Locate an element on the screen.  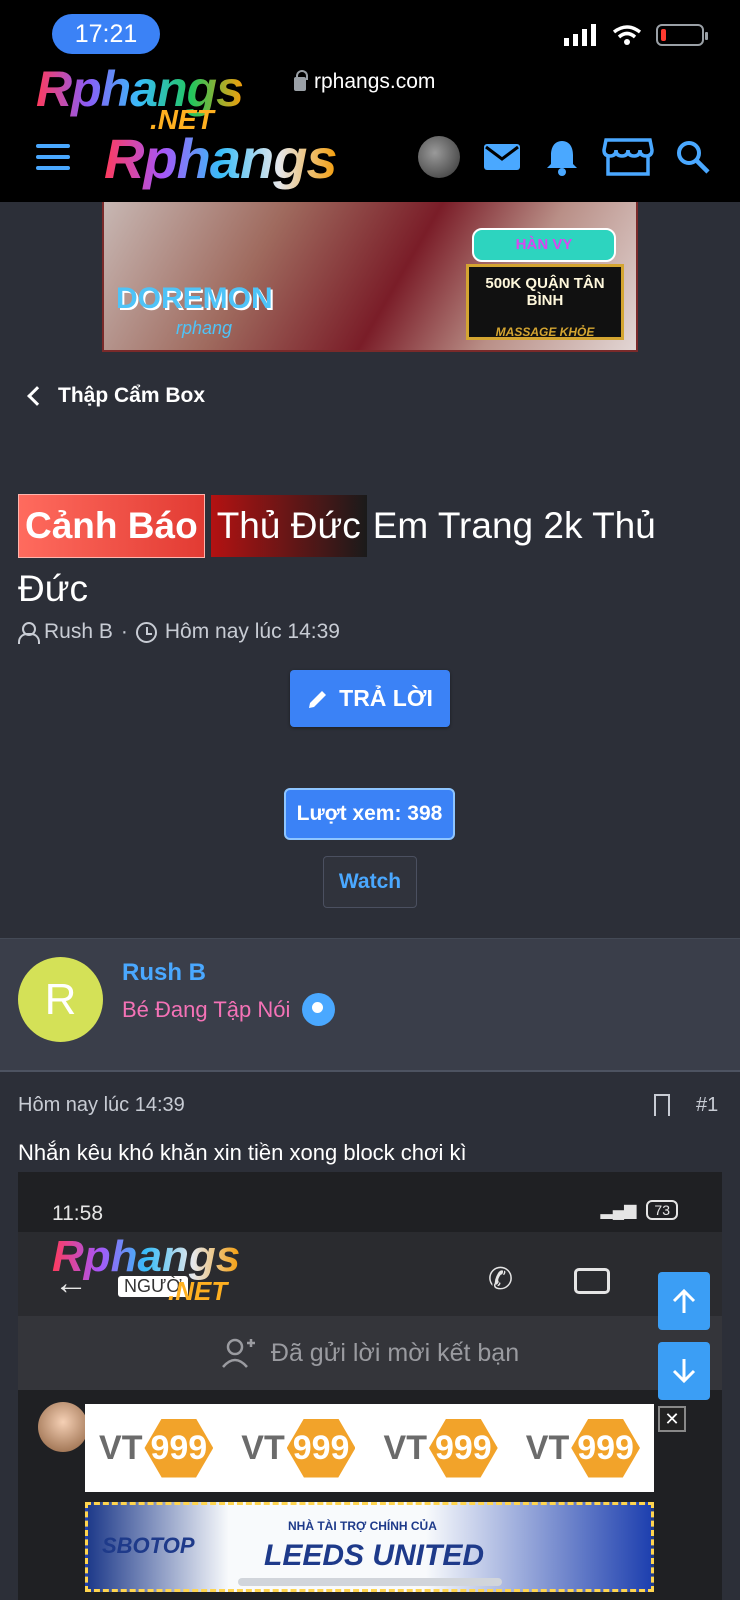
watermark-logo: Rphangs is located at coordinates (146, 1256).